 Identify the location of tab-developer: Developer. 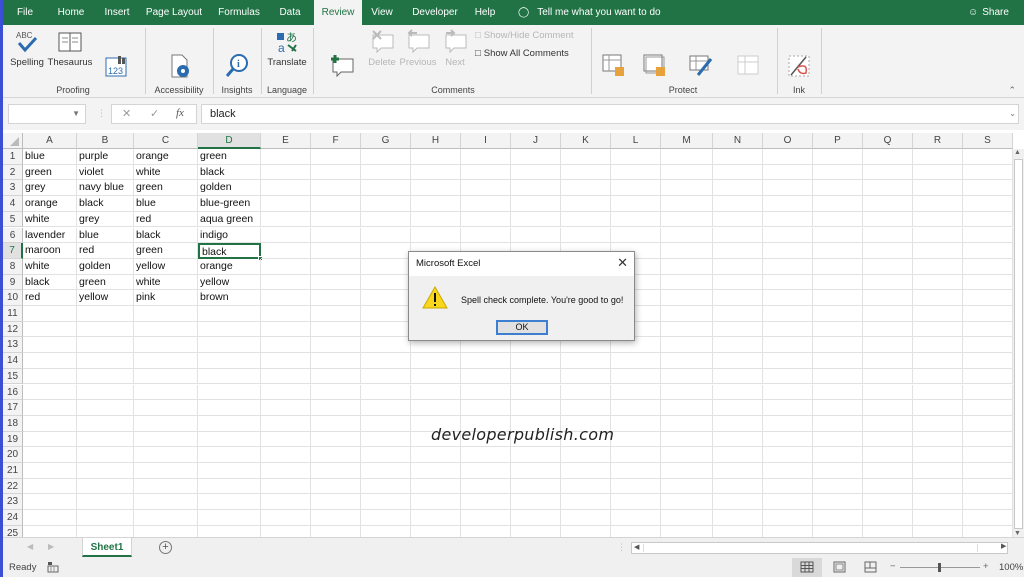
(435, 12).